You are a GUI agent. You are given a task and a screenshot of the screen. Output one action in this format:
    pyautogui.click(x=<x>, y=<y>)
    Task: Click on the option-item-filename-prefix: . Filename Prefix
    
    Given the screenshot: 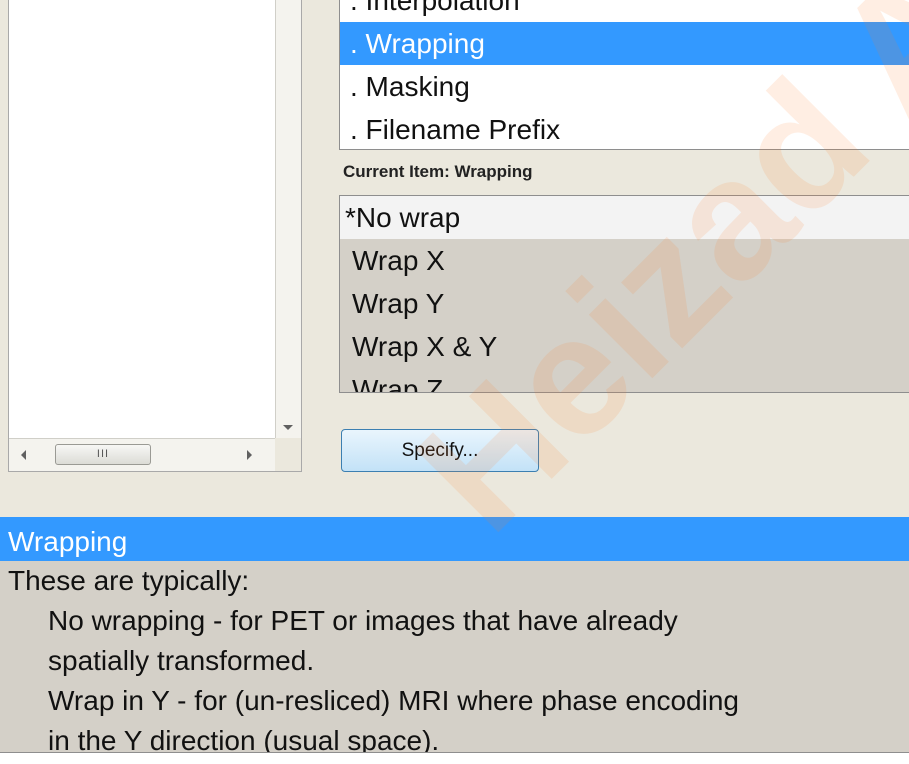 What is the action you would take?
    pyautogui.click(x=624, y=128)
    